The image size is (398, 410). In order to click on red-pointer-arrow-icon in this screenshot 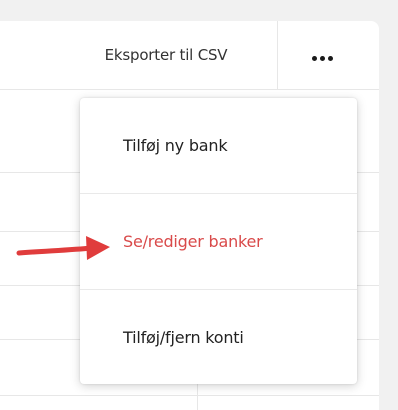, I will do `click(63, 248)`.